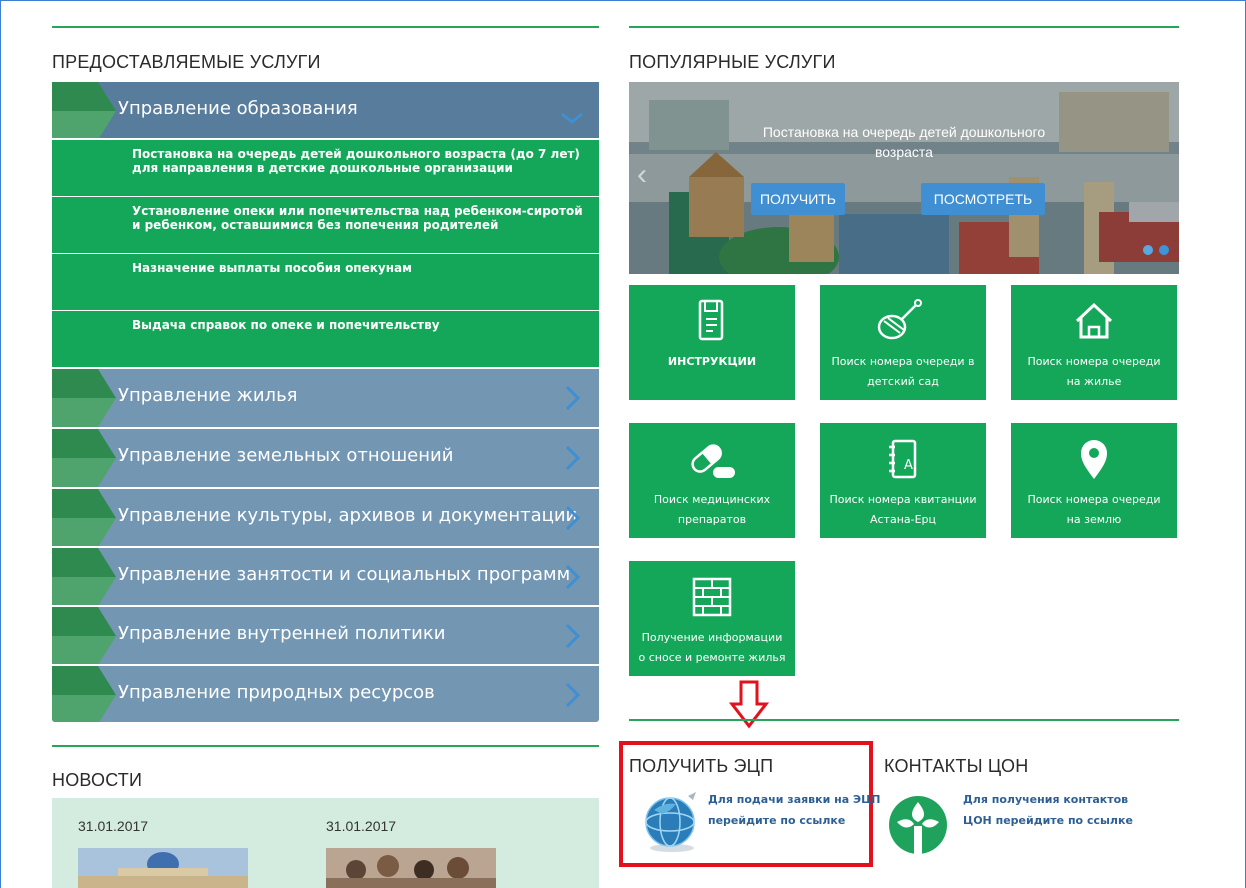 Image resolution: width=1246 pixels, height=888 pixels. Describe the element at coordinates (712, 519) in the screenshot. I see `tile-label-line: препаратов` at that location.